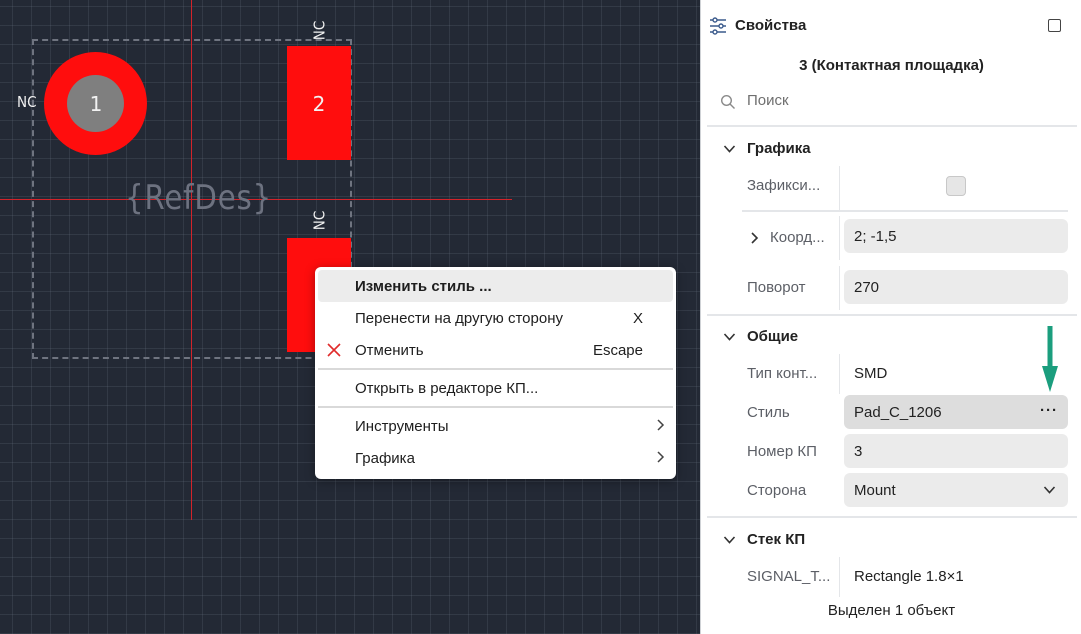 This screenshot has height=634, width=1081. What do you see at coordinates (891, 610) in the screenshot?
I see `status-footer: Выделен 1 объект` at bounding box center [891, 610].